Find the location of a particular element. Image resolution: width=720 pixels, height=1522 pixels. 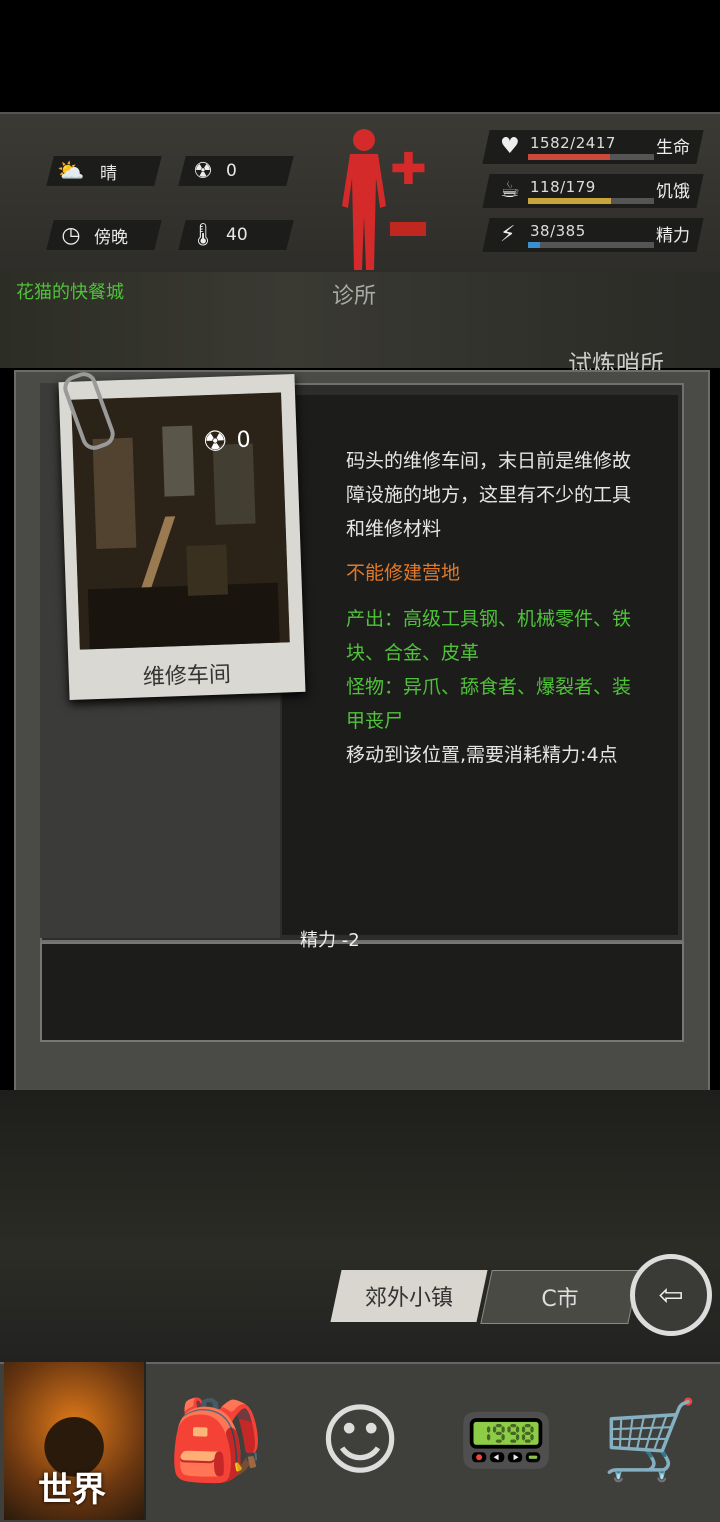

camp-warning: 不能修建营地 is located at coordinates (403, 573).